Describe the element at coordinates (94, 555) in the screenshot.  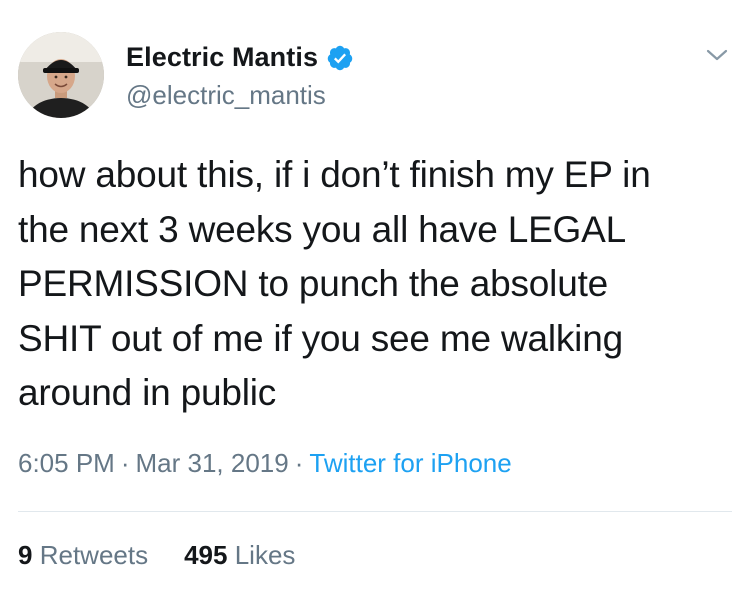
I see `retweets-label: Retweets` at that location.